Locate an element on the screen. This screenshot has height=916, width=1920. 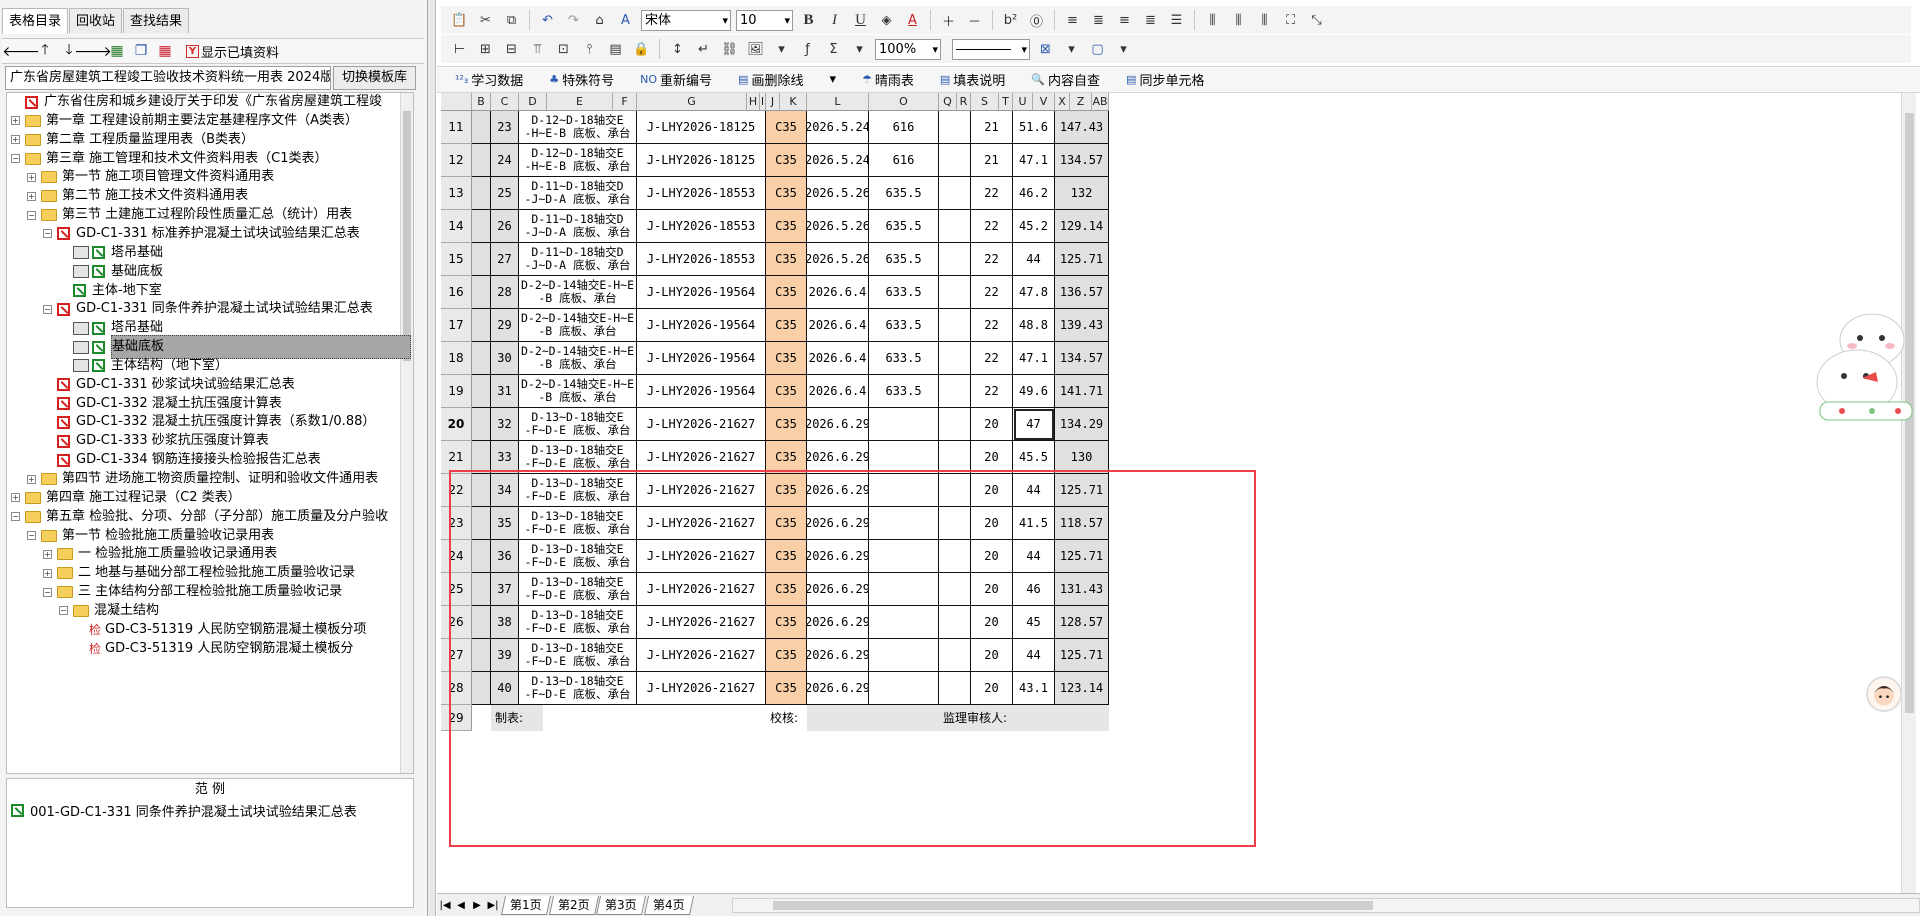
cell-location: D-12~D-18轴交E -H~E-B 底板、承台 is located at coordinates (578, 160).